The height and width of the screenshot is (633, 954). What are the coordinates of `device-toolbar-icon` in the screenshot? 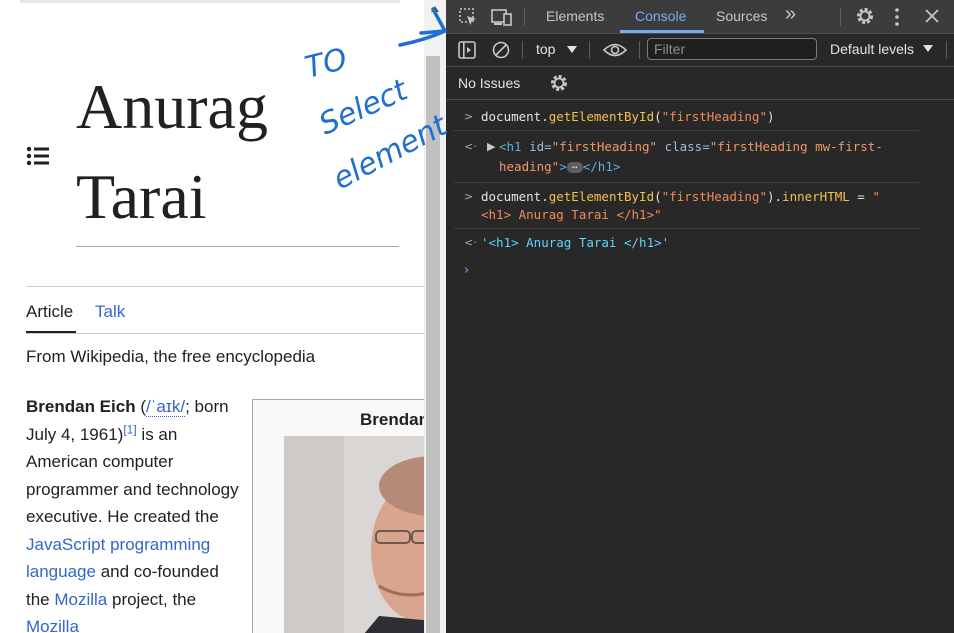 It's located at (502, 17).